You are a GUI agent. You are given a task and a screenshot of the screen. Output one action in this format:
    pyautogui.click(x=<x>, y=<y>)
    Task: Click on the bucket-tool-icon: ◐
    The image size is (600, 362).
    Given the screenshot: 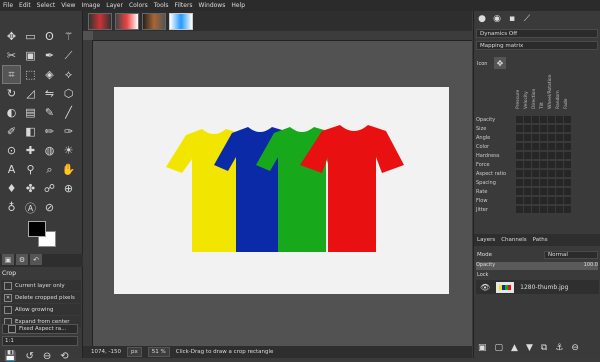 What is the action you would take?
    pyautogui.click(x=11, y=112)
    